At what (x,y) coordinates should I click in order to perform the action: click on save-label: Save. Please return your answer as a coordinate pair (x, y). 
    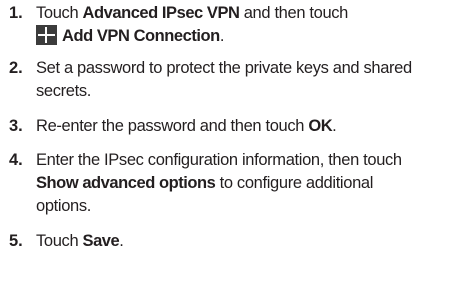
    Looking at the image, I should click on (101, 241).